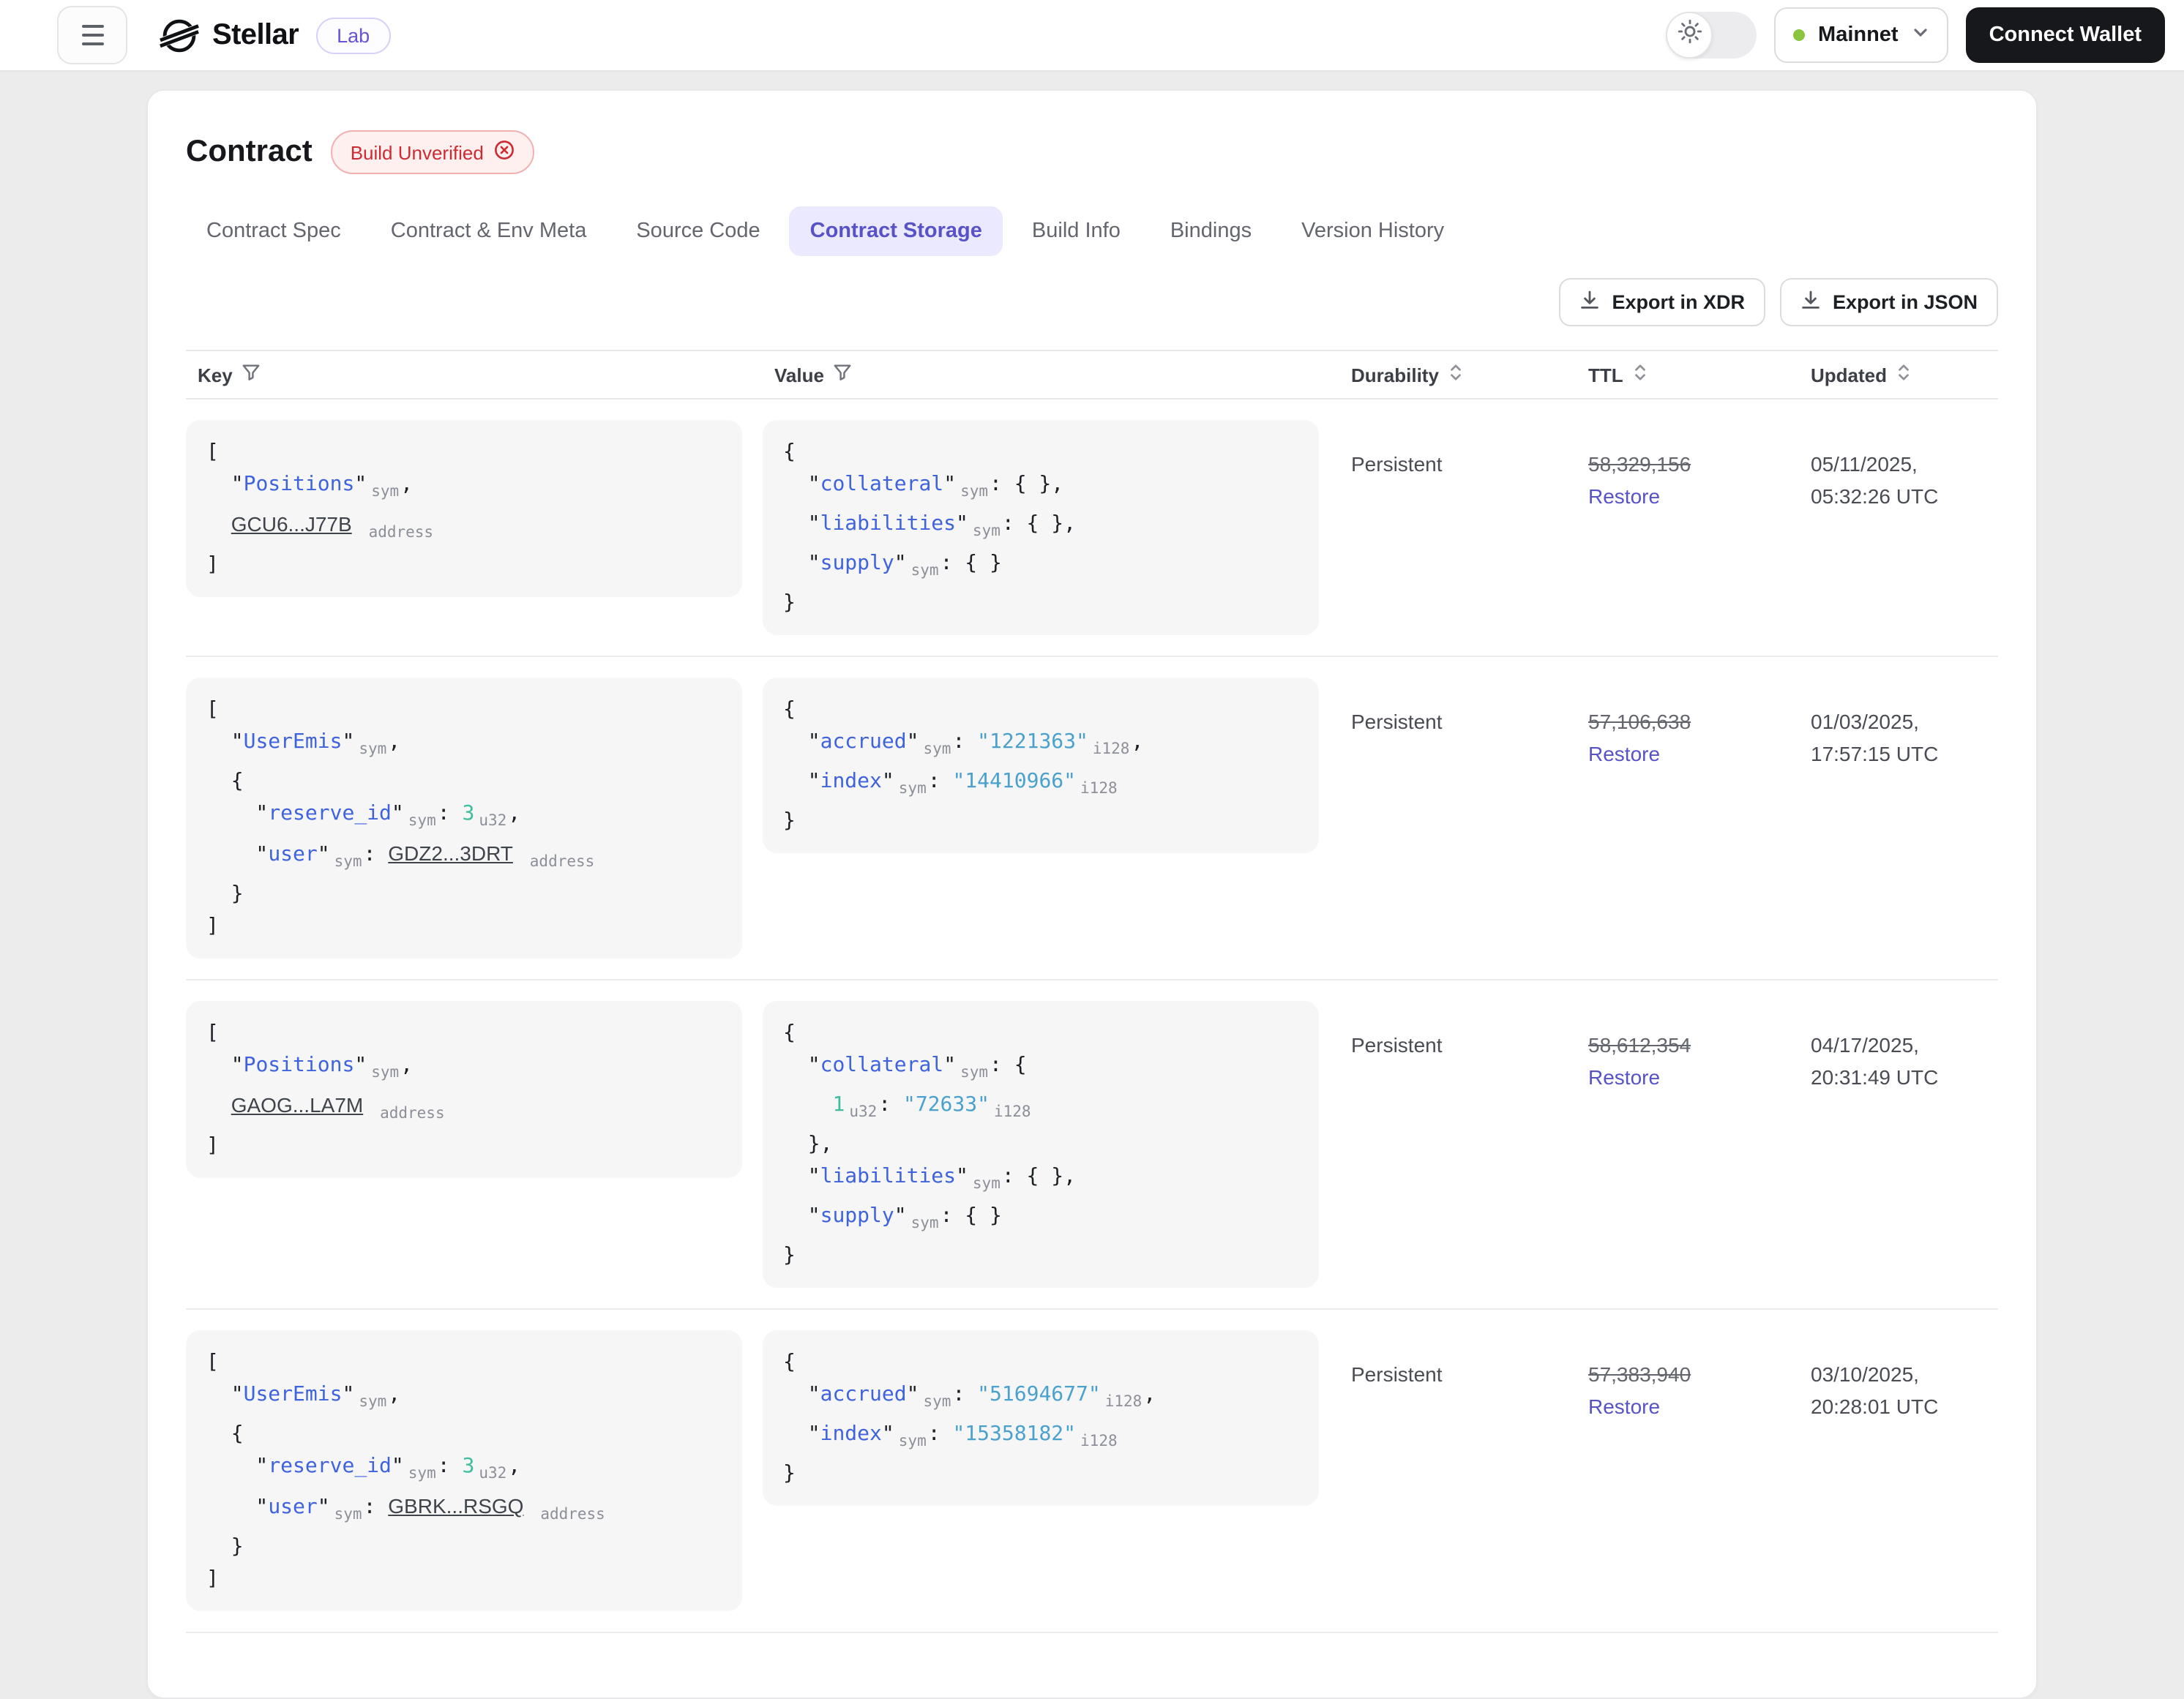 The width and height of the screenshot is (2184, 1699). What do you see at coordinates (274, 231) in the screenshot?
I see `tab-contract-spec: Contract Spec` at bounding box center [274, 231].